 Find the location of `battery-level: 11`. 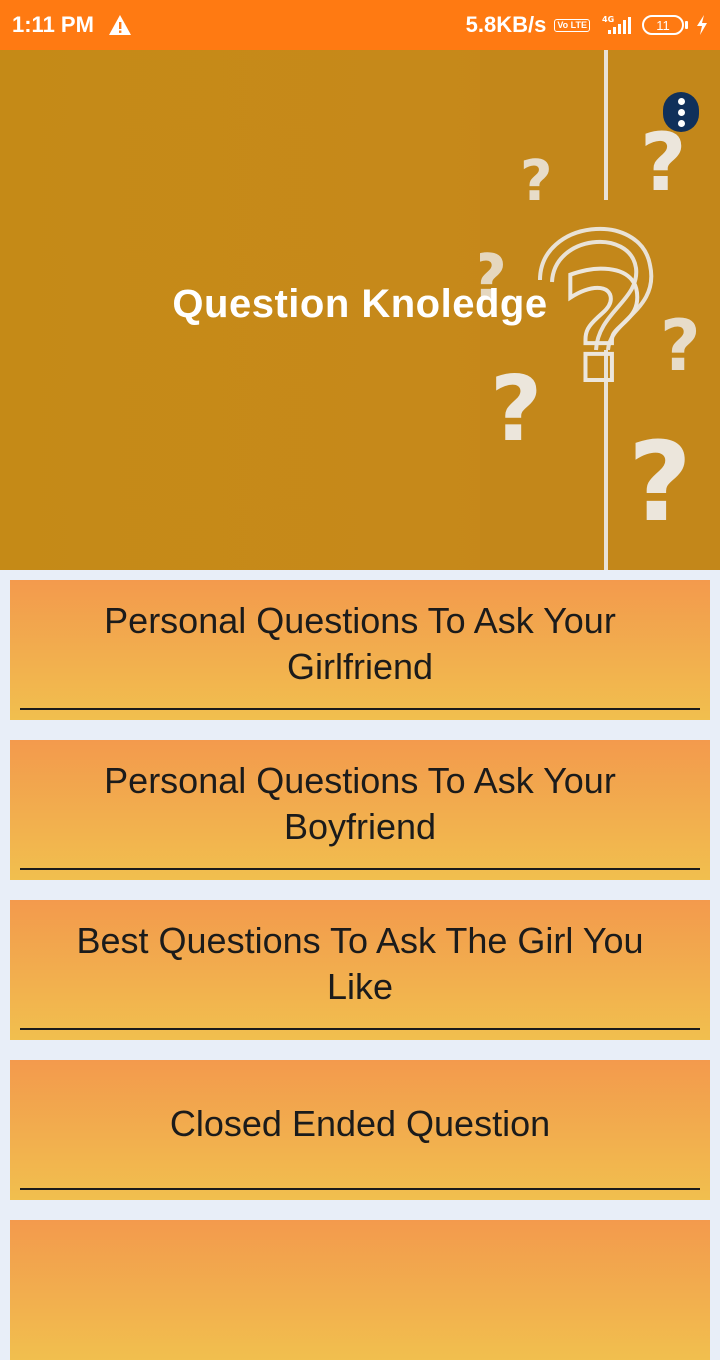

battery-level: 11 is located at coordinates (663, 25).